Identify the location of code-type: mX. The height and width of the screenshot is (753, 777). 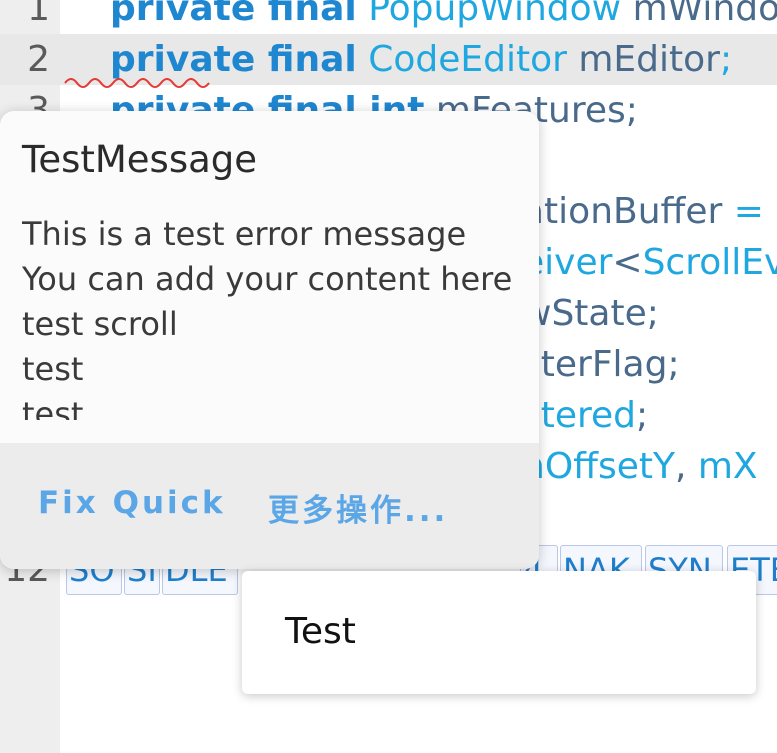
(727, 466).